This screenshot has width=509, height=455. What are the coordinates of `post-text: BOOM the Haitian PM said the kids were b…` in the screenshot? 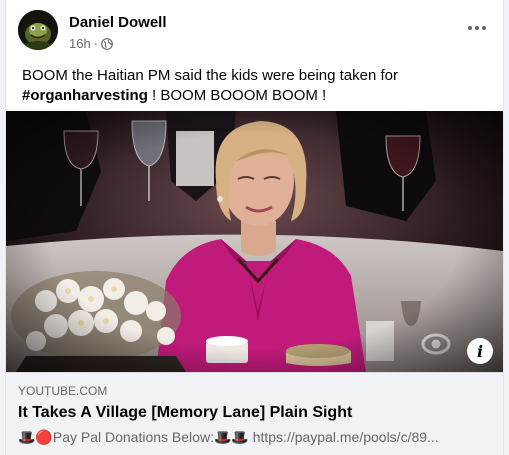 It's located at (254, 86).